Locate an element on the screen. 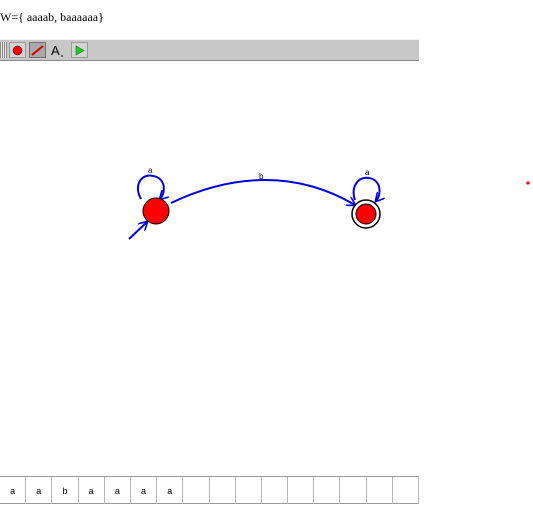  input-tape: aabaaaa is located at coordinates (209, 490).